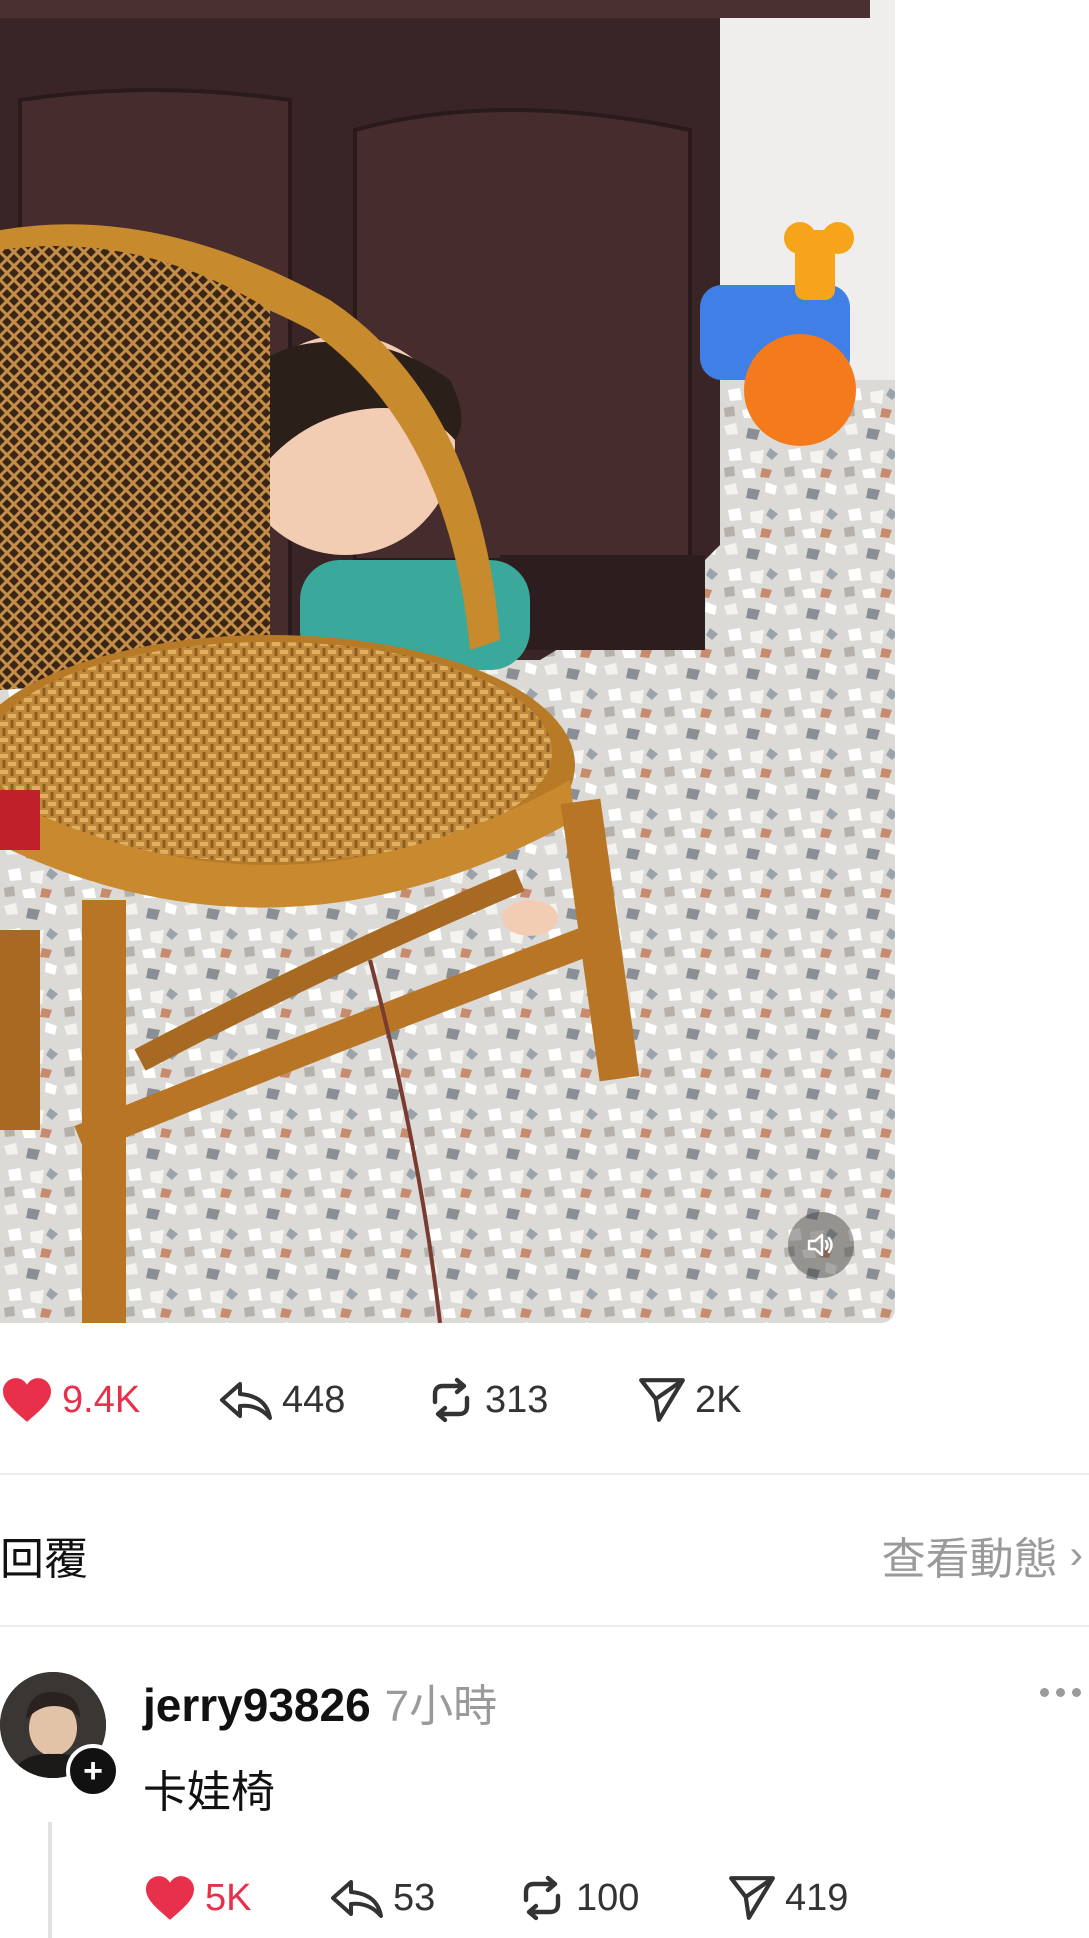 The height and width of the screenshot is (1938, 1089). I want to click on view-activity-link: 查看動態 ›, so click(982, 1555).